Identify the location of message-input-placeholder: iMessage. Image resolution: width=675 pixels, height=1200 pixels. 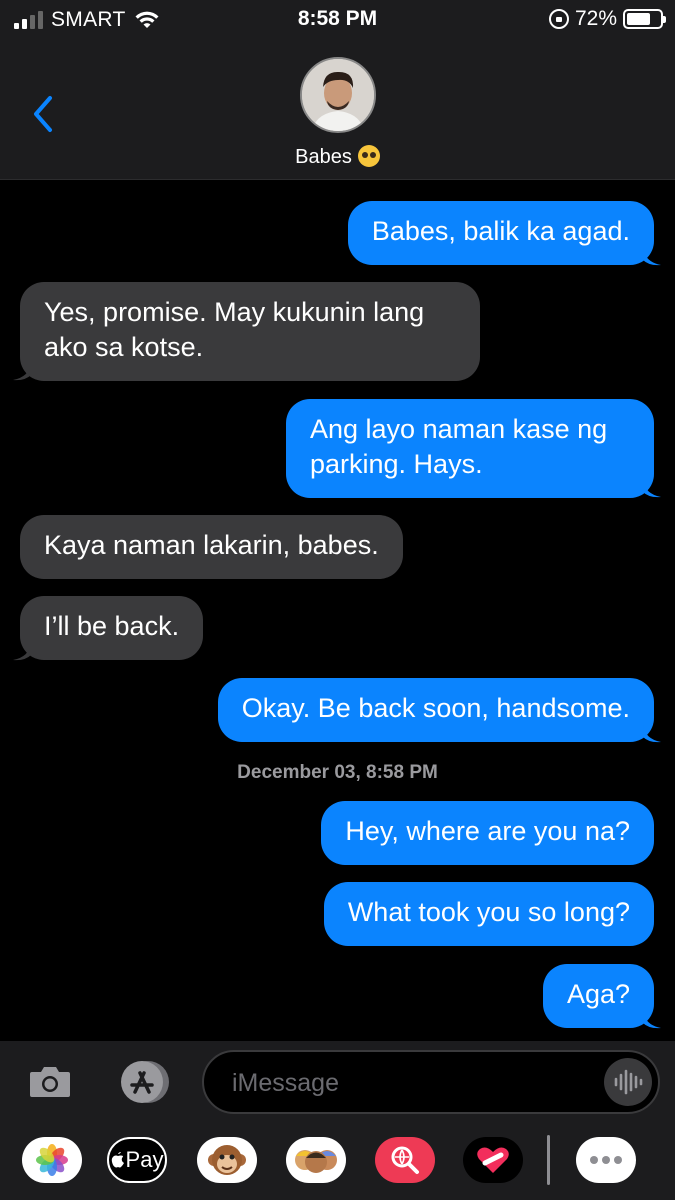
(285, 1083).